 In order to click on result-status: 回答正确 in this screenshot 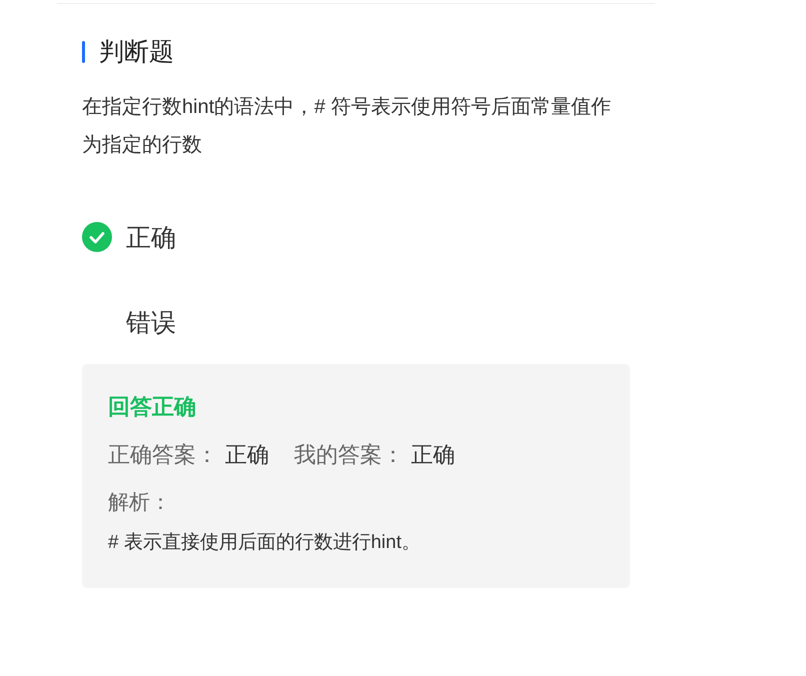, I will do `click(152, 407)`.